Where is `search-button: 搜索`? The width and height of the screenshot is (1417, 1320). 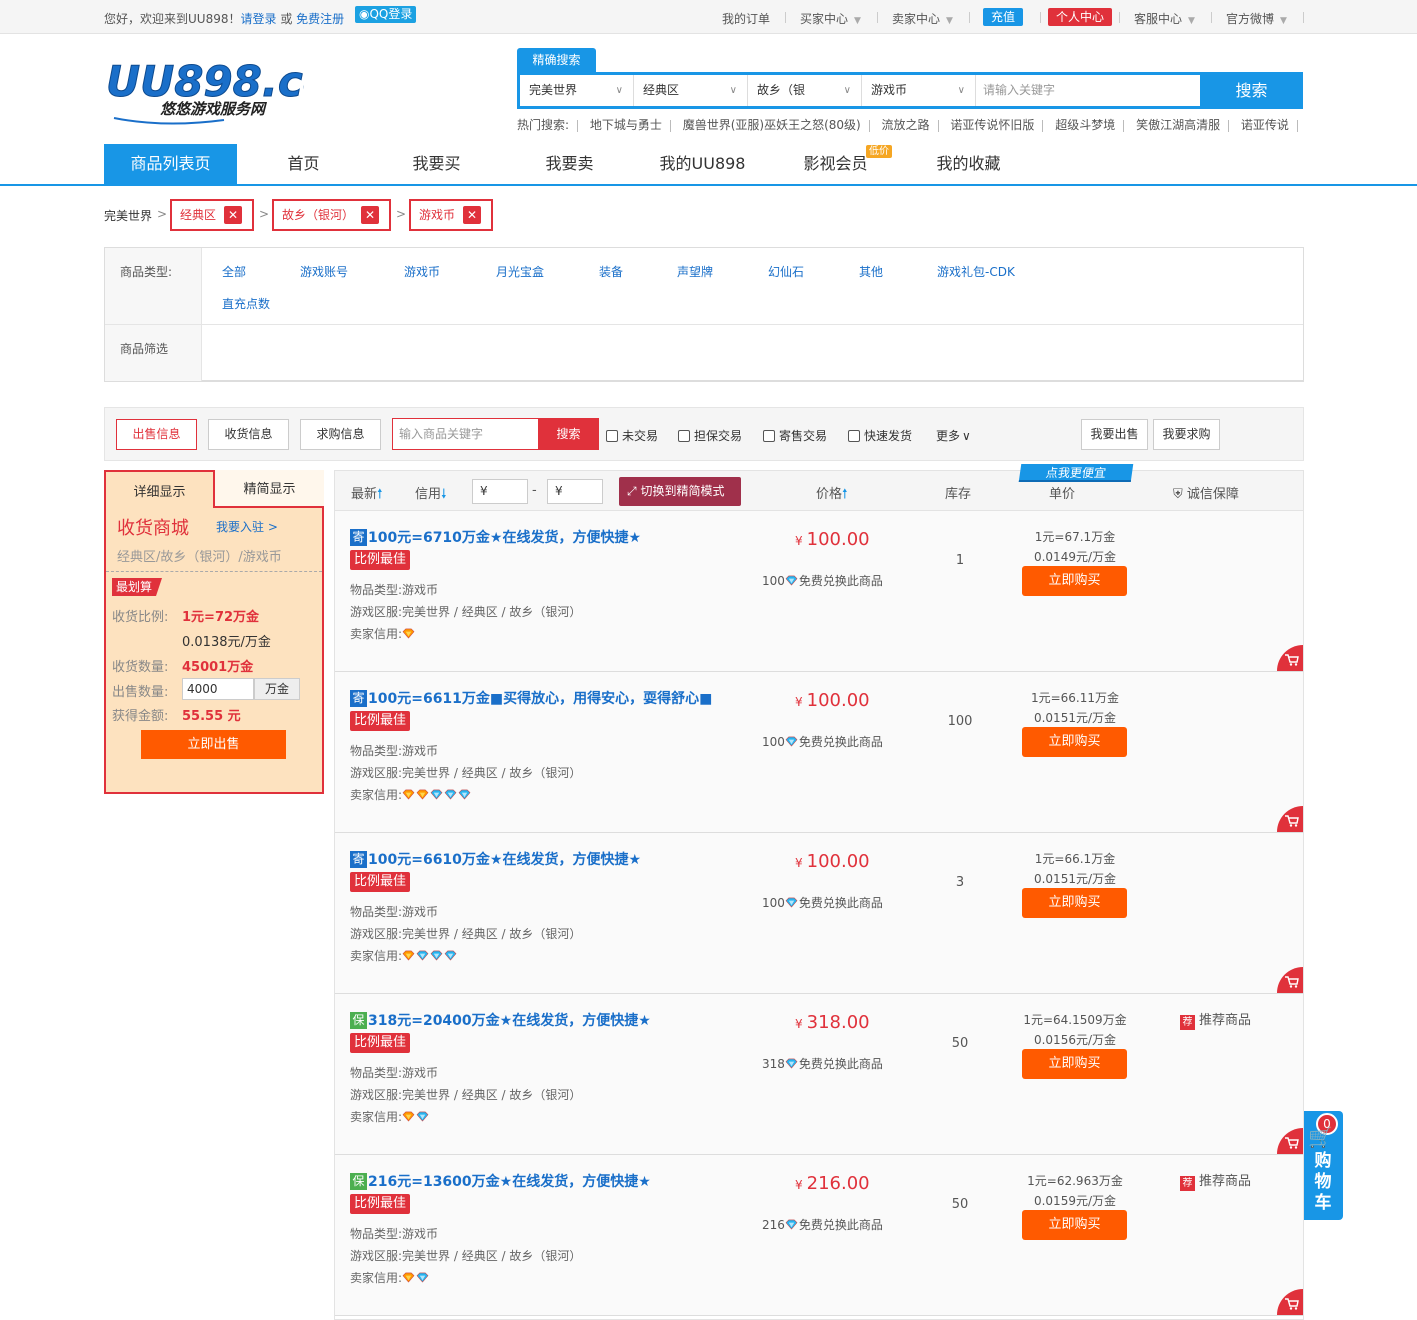
search-button: 搜索 is located at coordinates (1251, 90).